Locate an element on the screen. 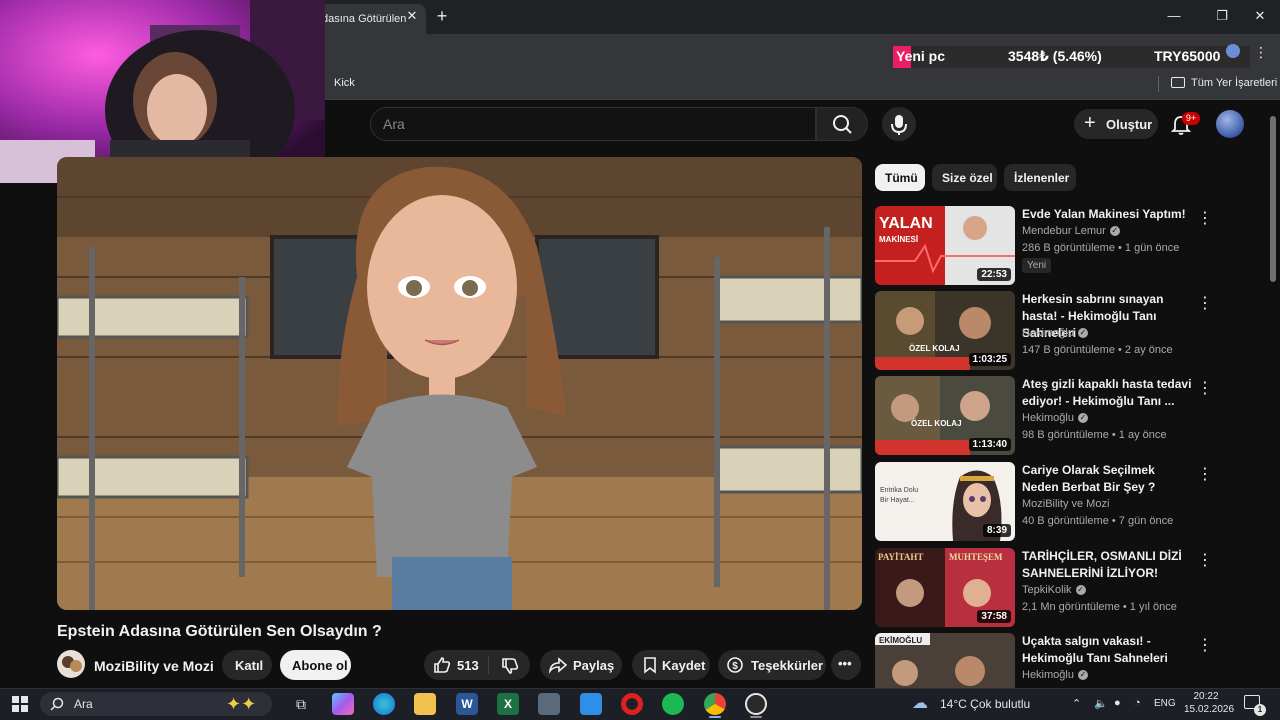  account-avatar is located at coordinates (1230, 124).